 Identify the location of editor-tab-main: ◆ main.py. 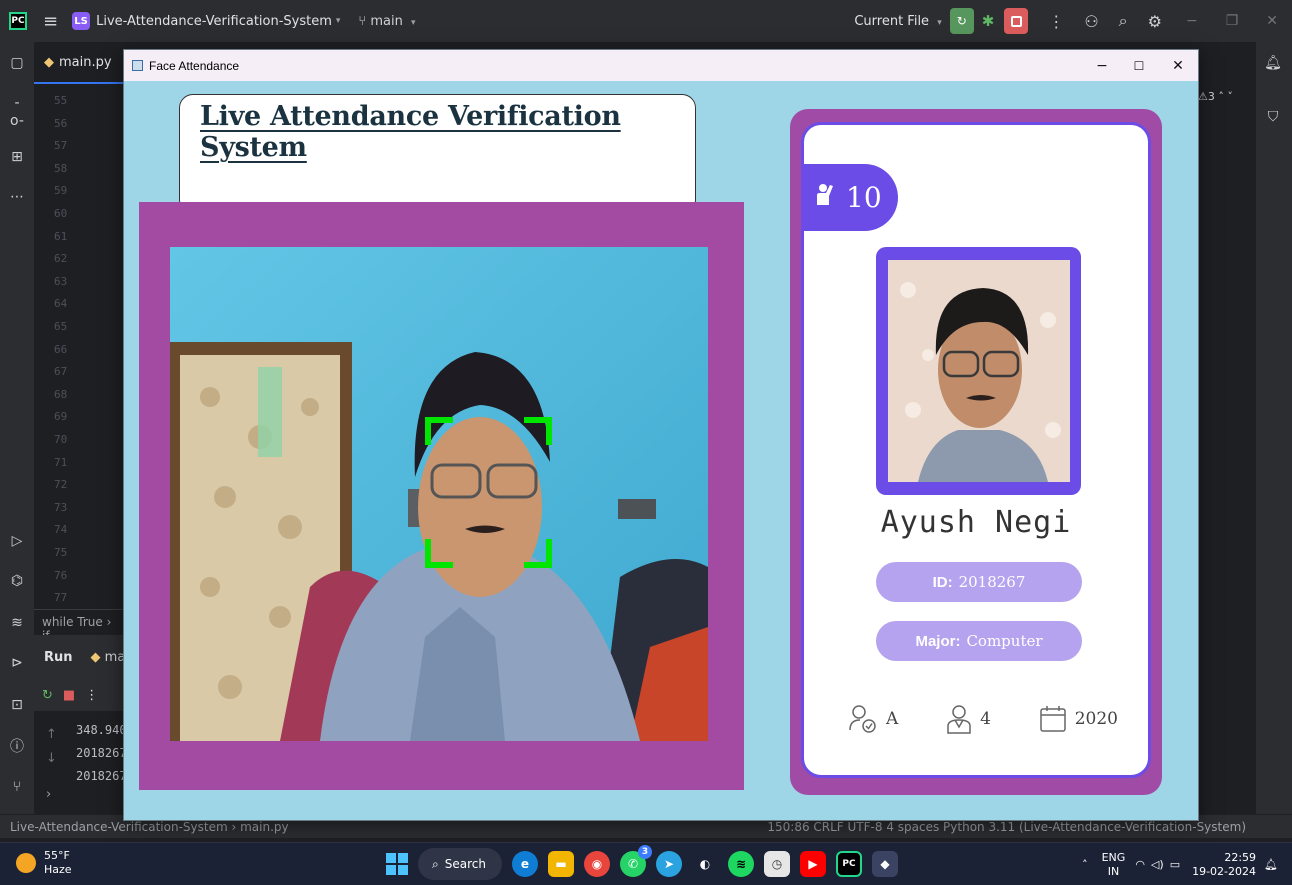
(80, 63).